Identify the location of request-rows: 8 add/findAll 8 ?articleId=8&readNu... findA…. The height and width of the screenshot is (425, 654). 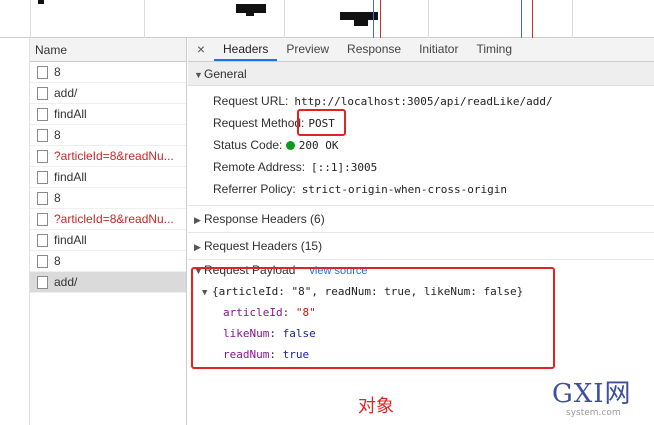
(108, 177).